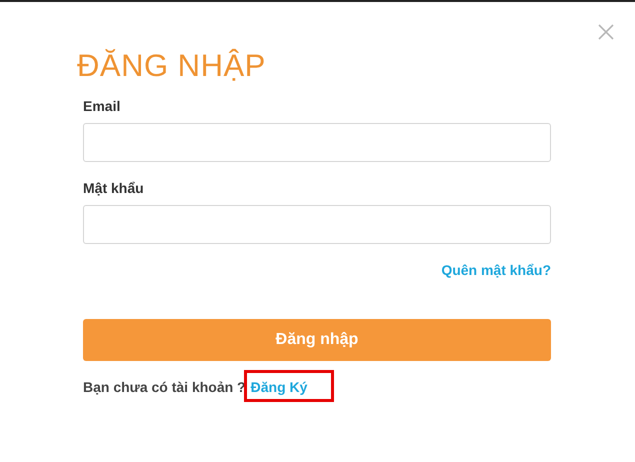 The height and width of the screenshot is (462, 635). Describe the element at coordinates (172, 66) in the screenshot. I see `dialog-title: ĐĂNG NHẬP` at that location.